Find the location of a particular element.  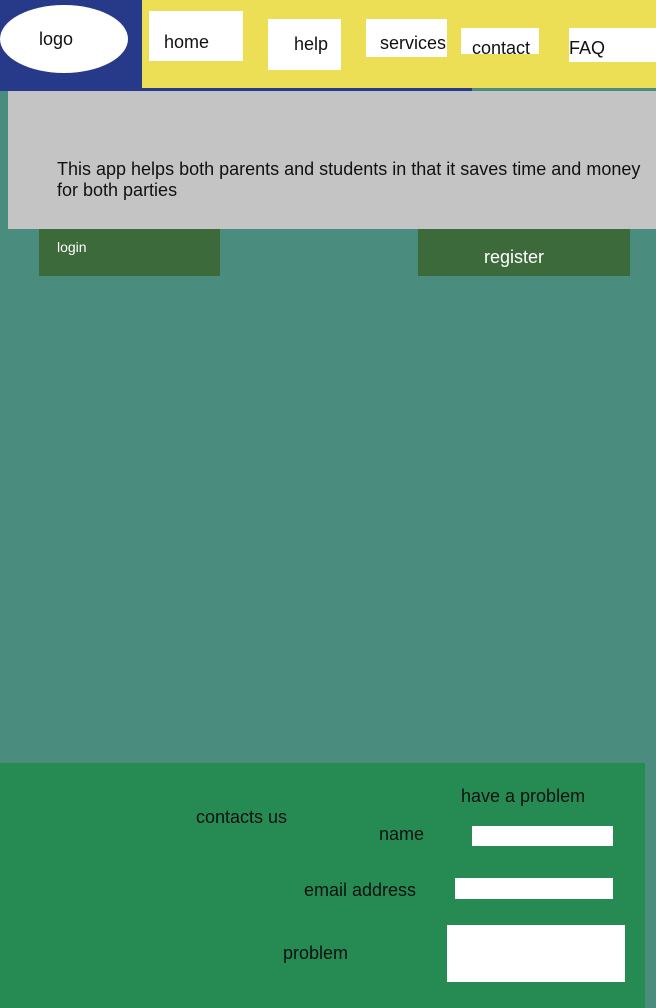

name-label: name is located at coordinates (402, 834).